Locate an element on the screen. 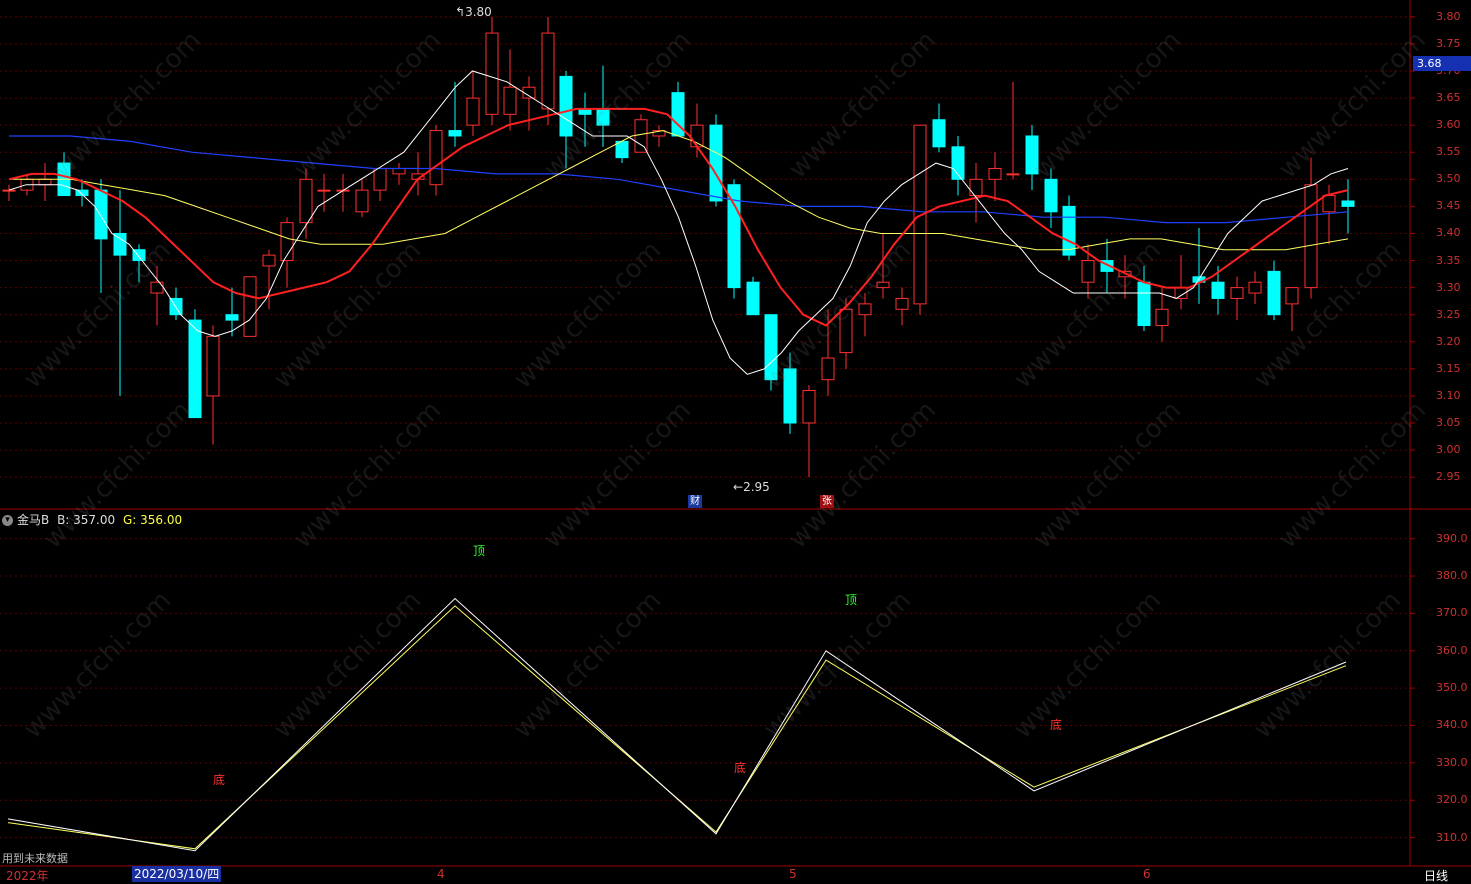 The image size is (1471, 884). price-tick-label: 3.05 is located at coordinates (1448, 422).